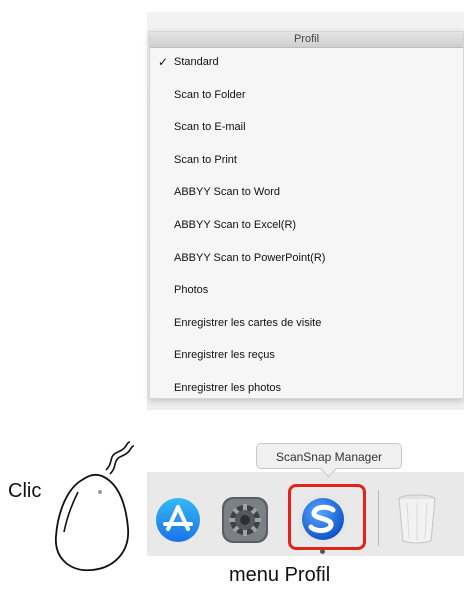 This screenshot has height=592, width=464. Describe the element at coordinates (178, 520) in the screenshot. I see `app-store-icon` at that location.